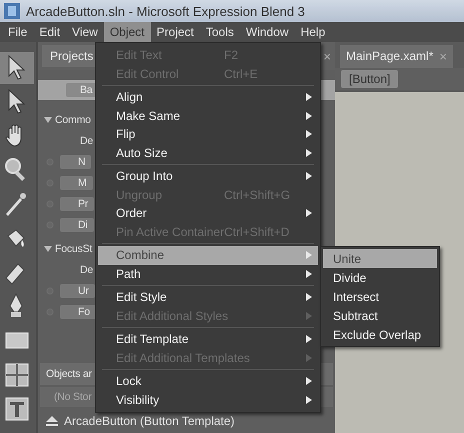  What do you see at coordinates (380, 315) in the screenshot?
I see `menu-item: Subtract` at bounding box center [380, 315].